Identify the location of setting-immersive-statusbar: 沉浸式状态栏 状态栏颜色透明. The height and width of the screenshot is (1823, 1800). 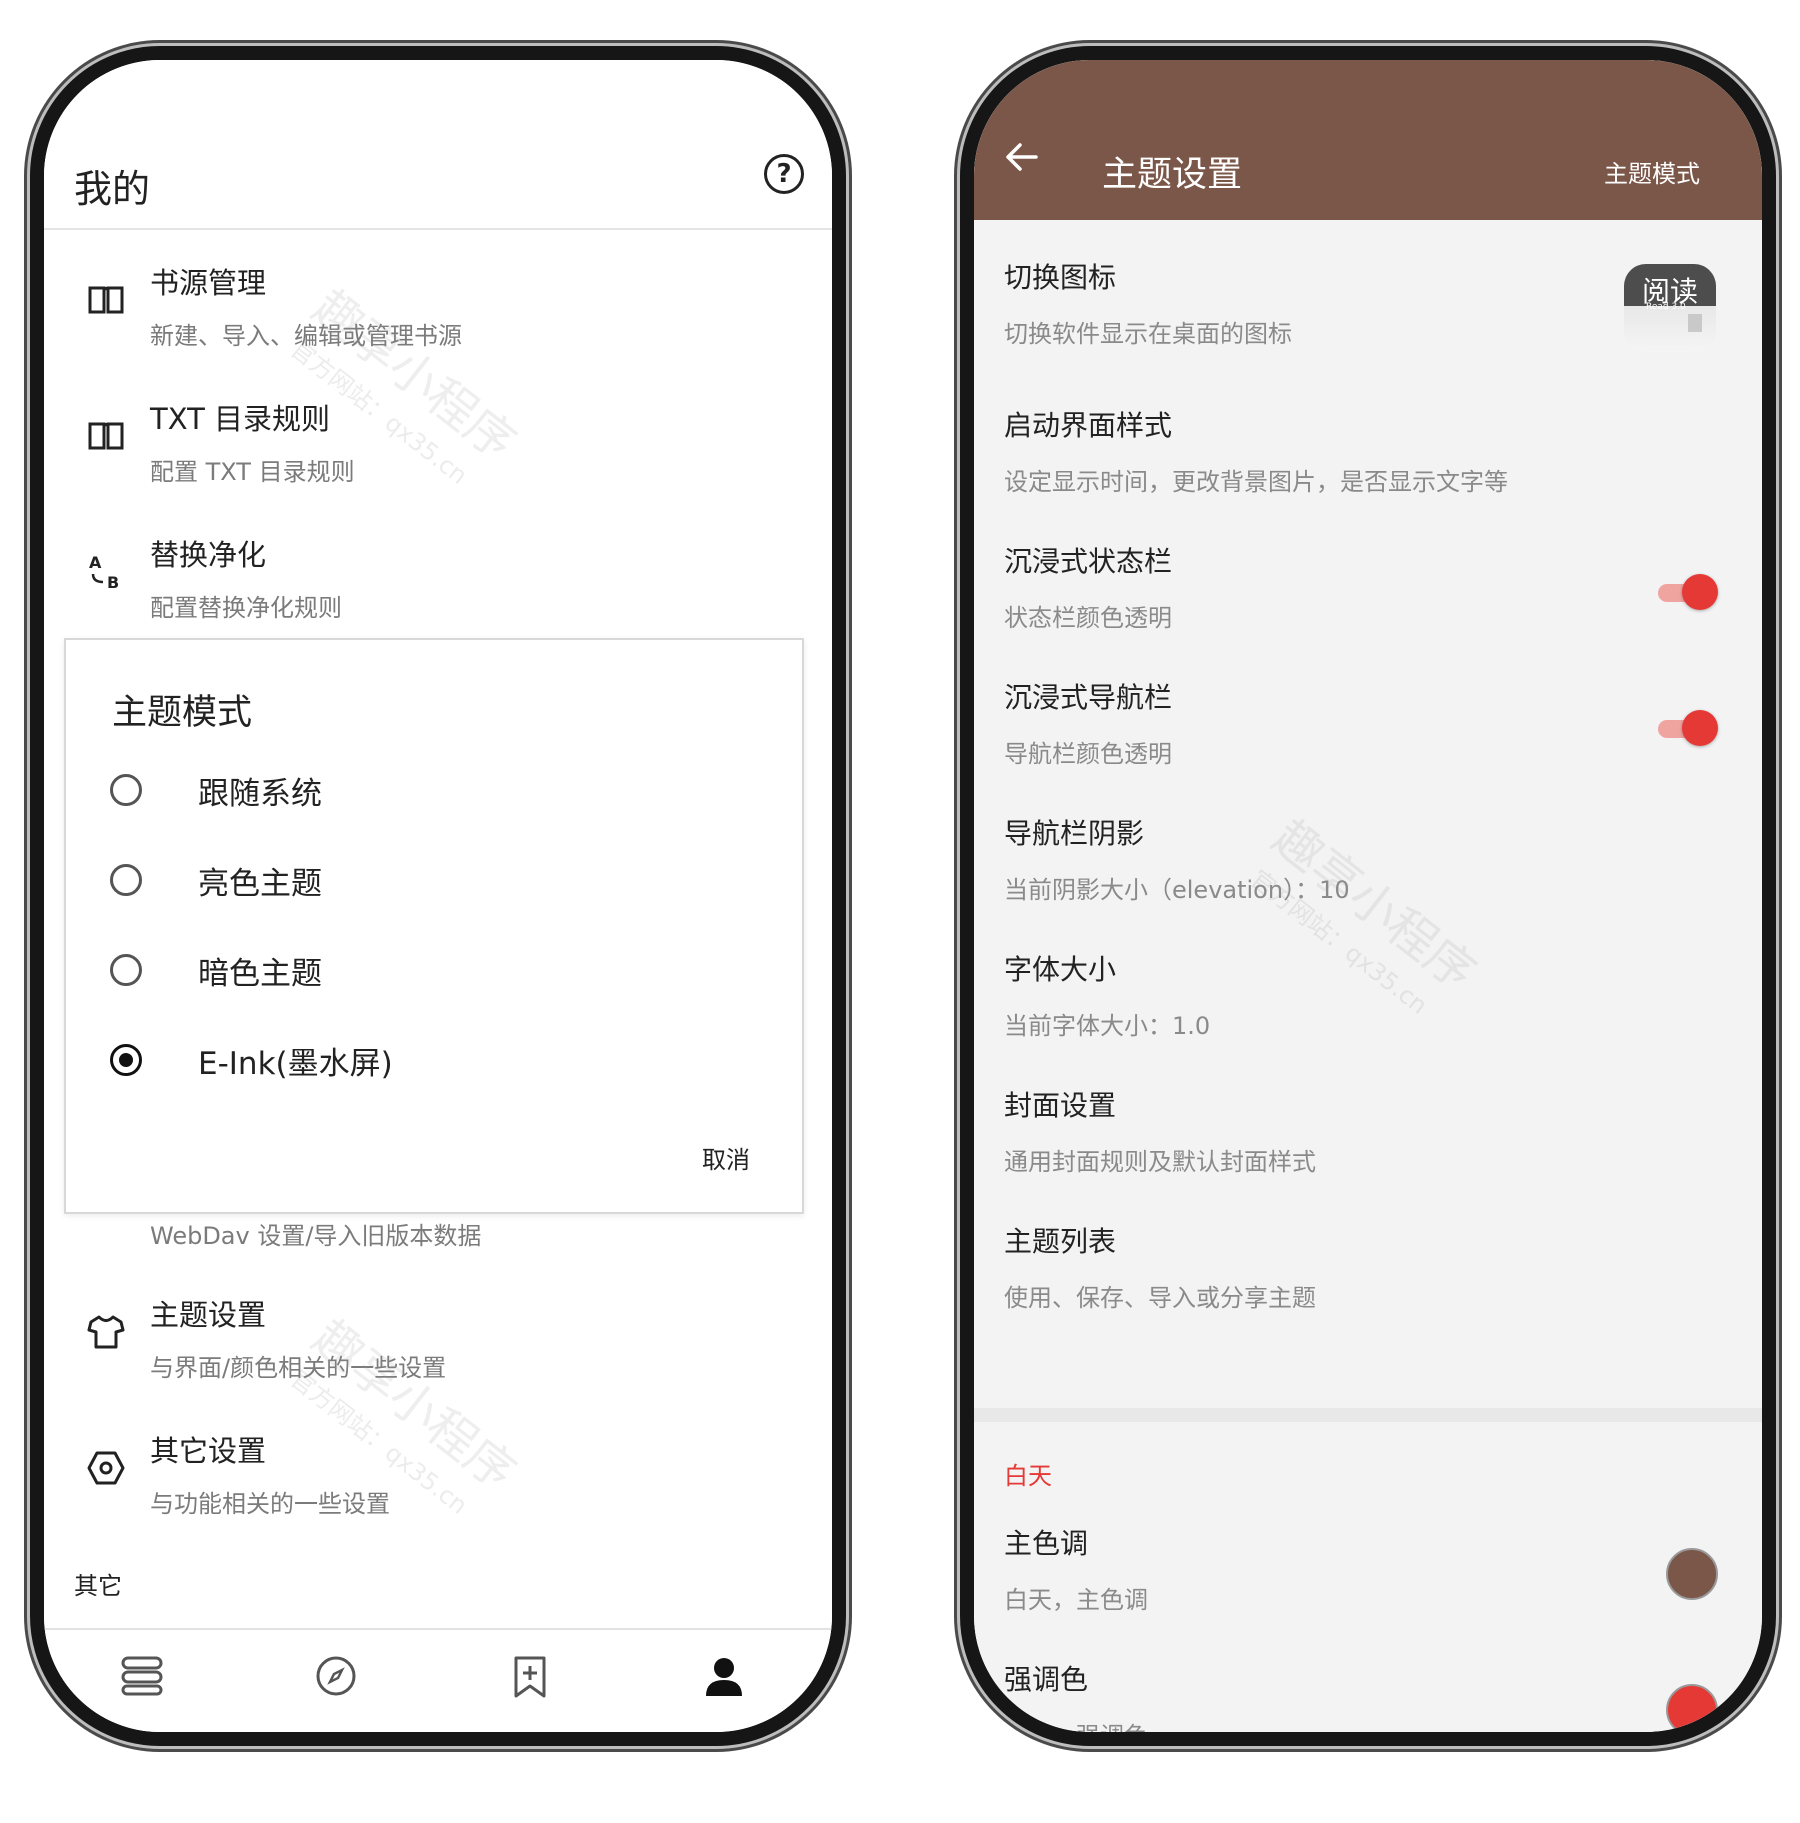
(1368, 586).